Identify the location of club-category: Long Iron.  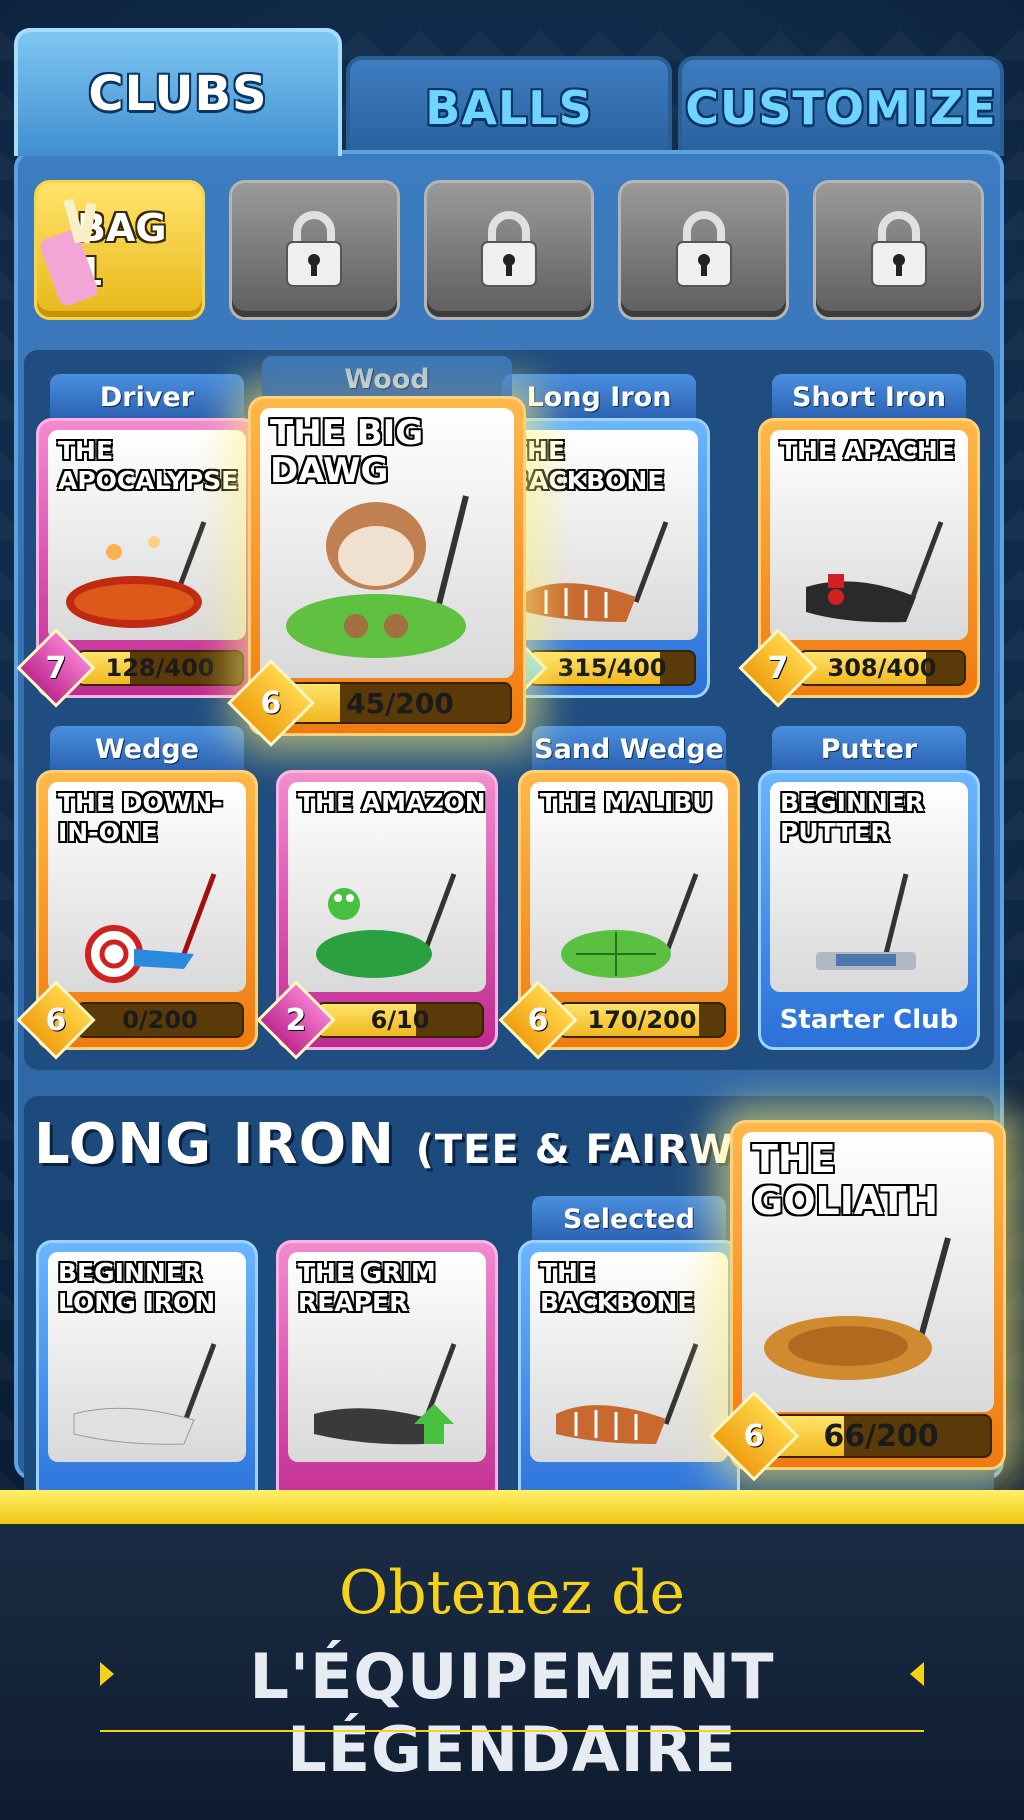
(599, 397).